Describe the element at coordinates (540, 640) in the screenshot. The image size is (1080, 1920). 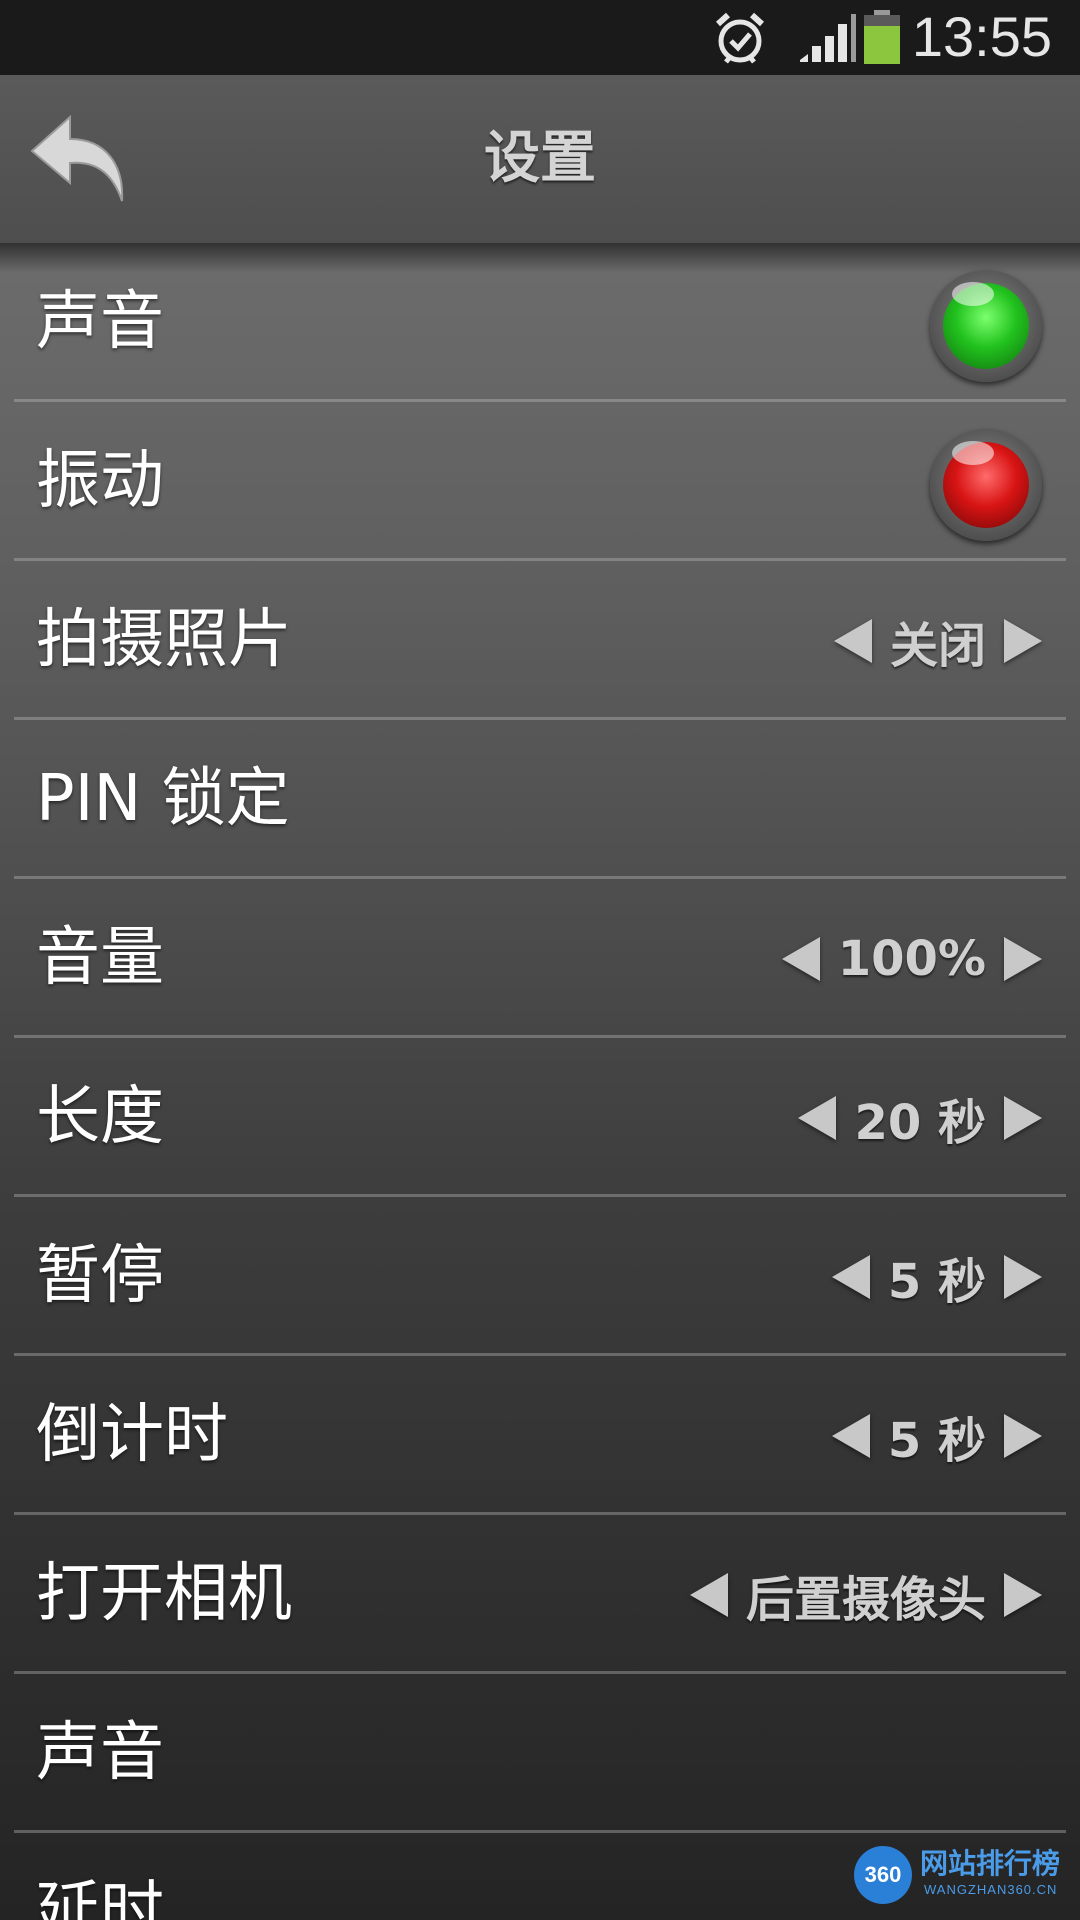
I see `setting-row-take-photo: 拍摄照片 关闭` at that location.